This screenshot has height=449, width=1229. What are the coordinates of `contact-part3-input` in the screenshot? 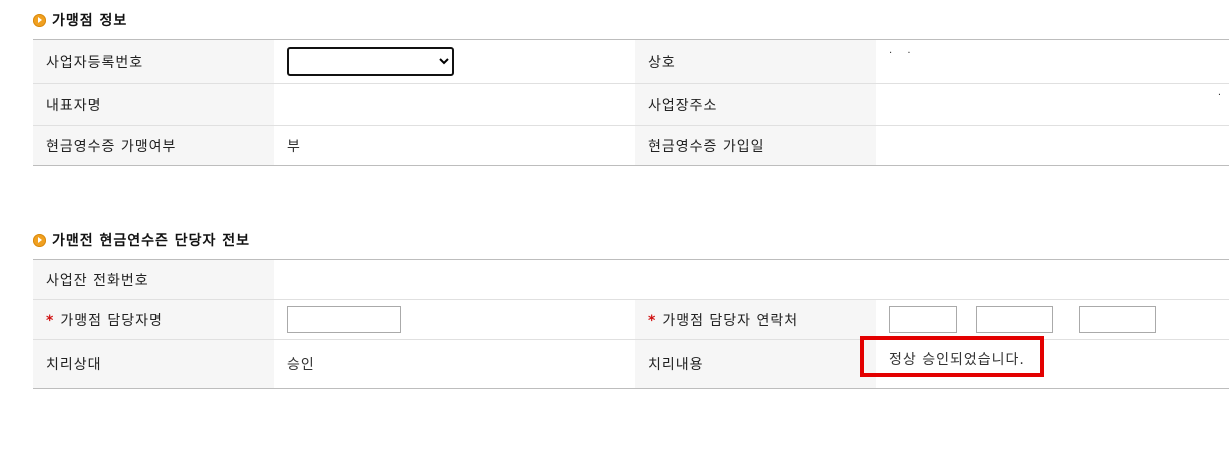 It's located at (1117, 319).